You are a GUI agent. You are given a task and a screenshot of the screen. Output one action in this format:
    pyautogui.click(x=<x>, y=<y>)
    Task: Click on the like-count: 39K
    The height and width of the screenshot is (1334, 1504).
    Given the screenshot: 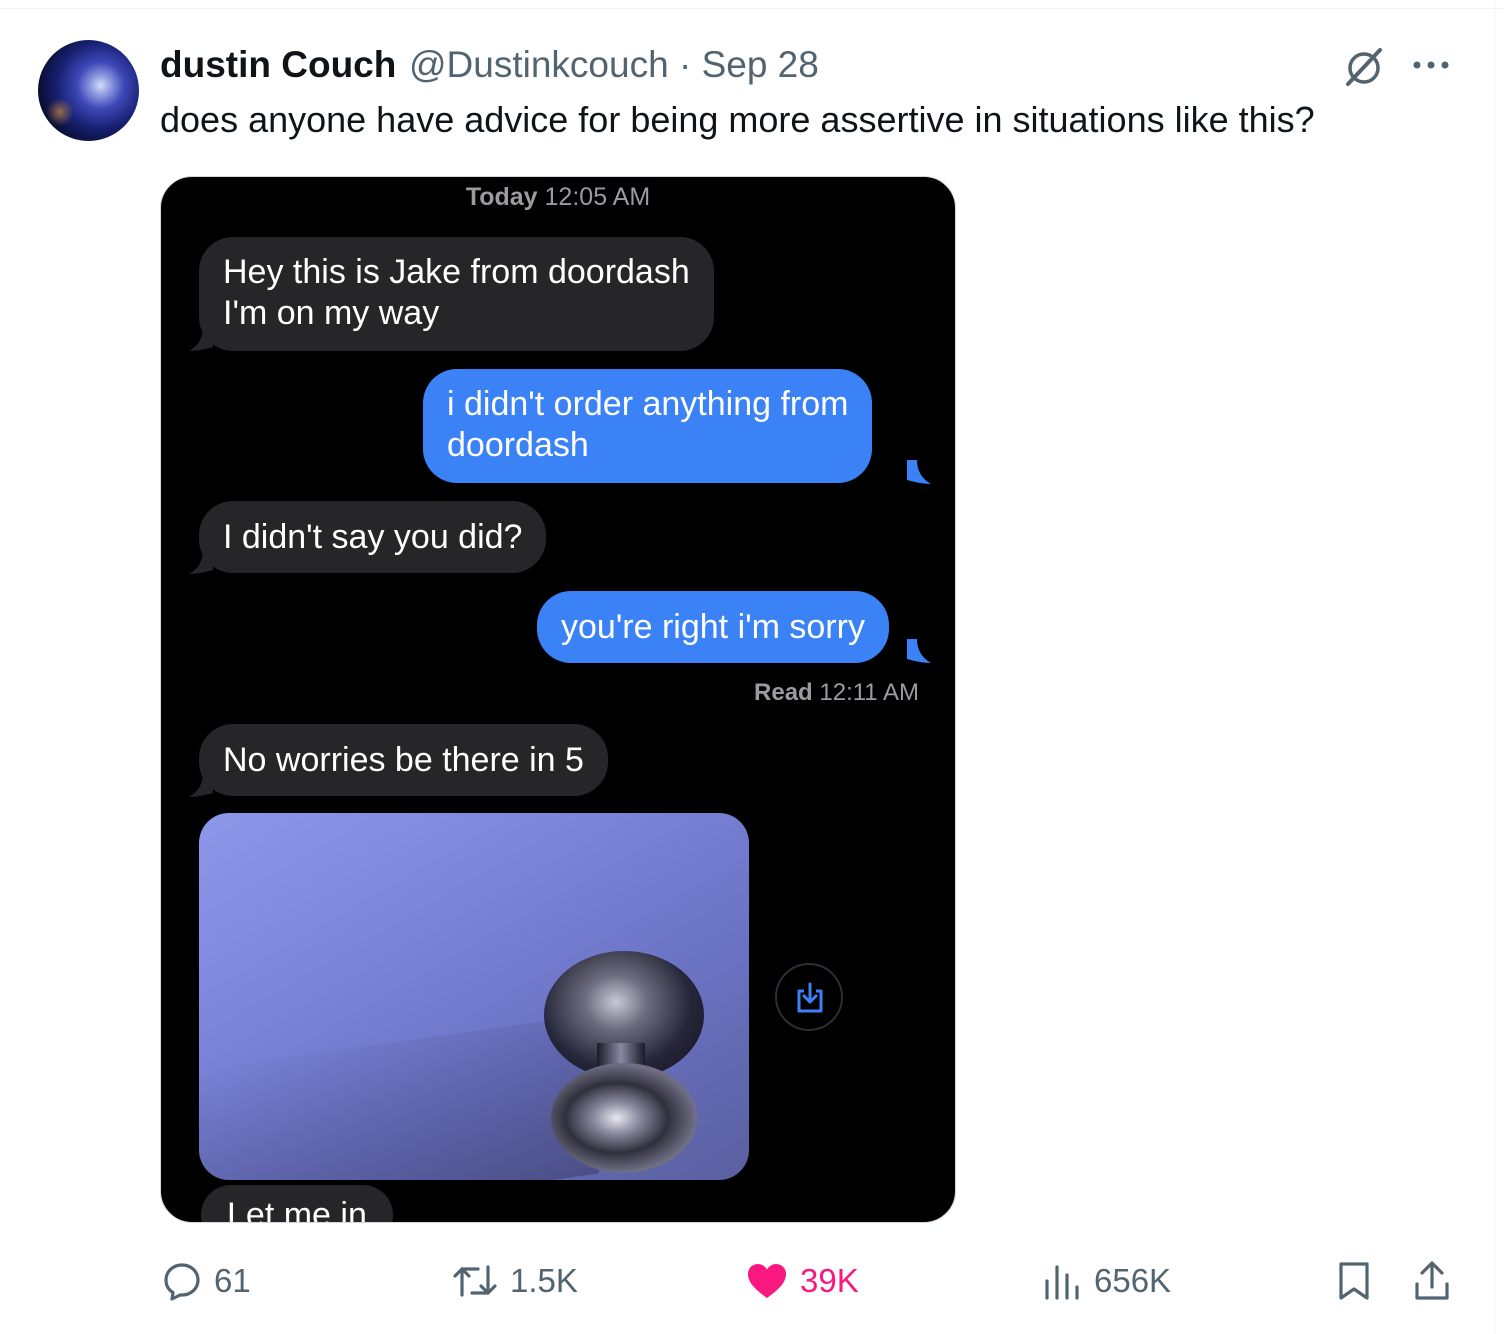 What is the action you would take?
    pyautogui.click(x=829, y=1280)
    